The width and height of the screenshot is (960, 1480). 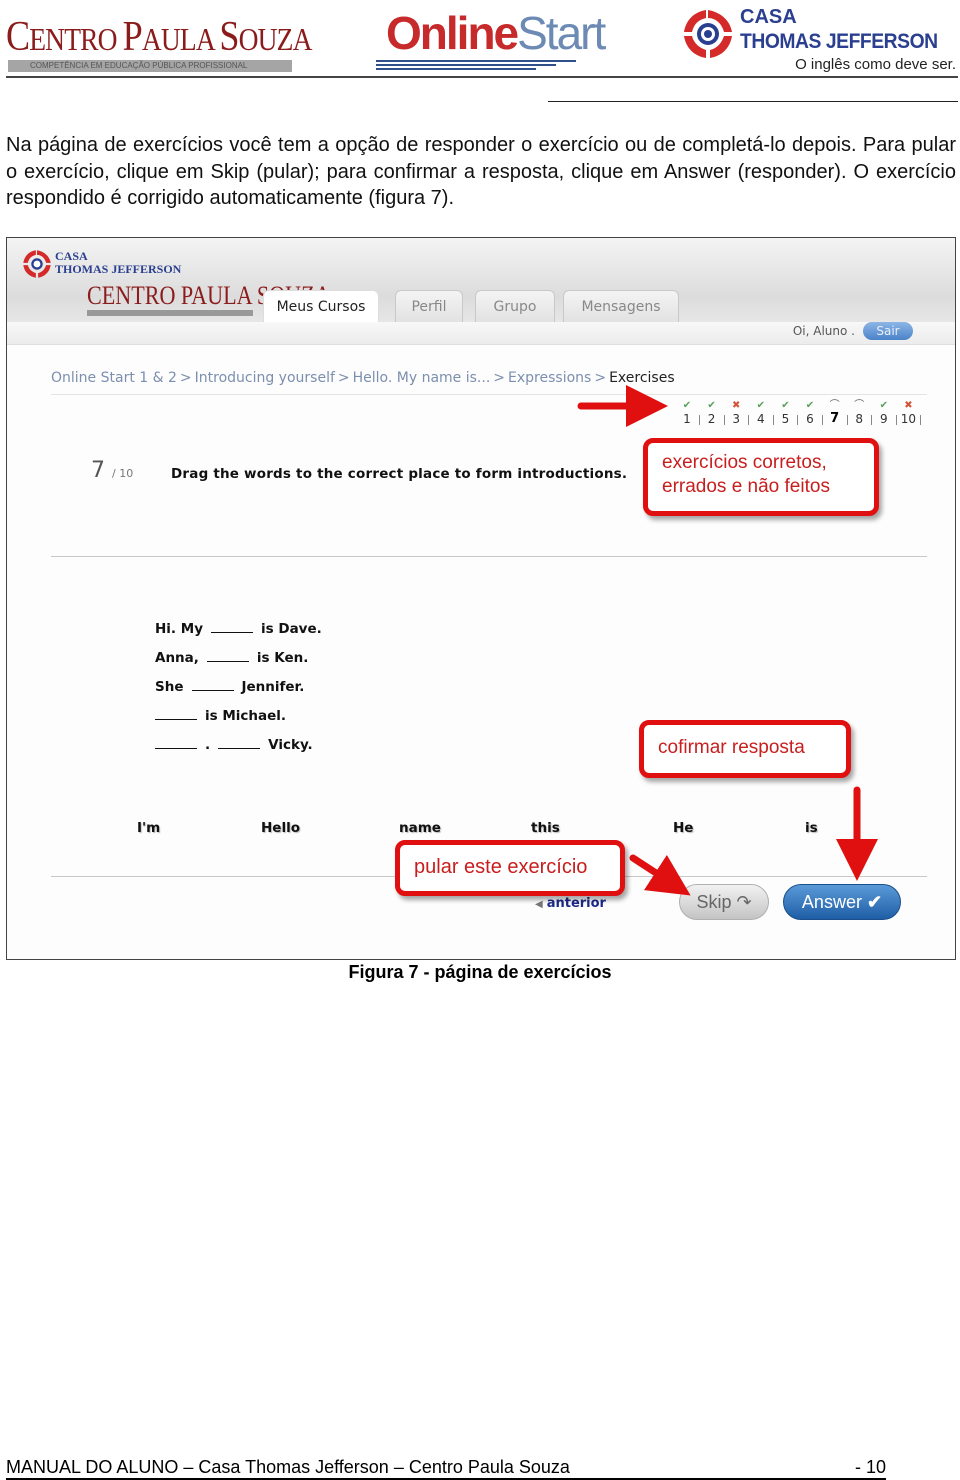 I want to click on ctj-name-text: THOMAS JEFFERSON, so click(x=839, y=41).